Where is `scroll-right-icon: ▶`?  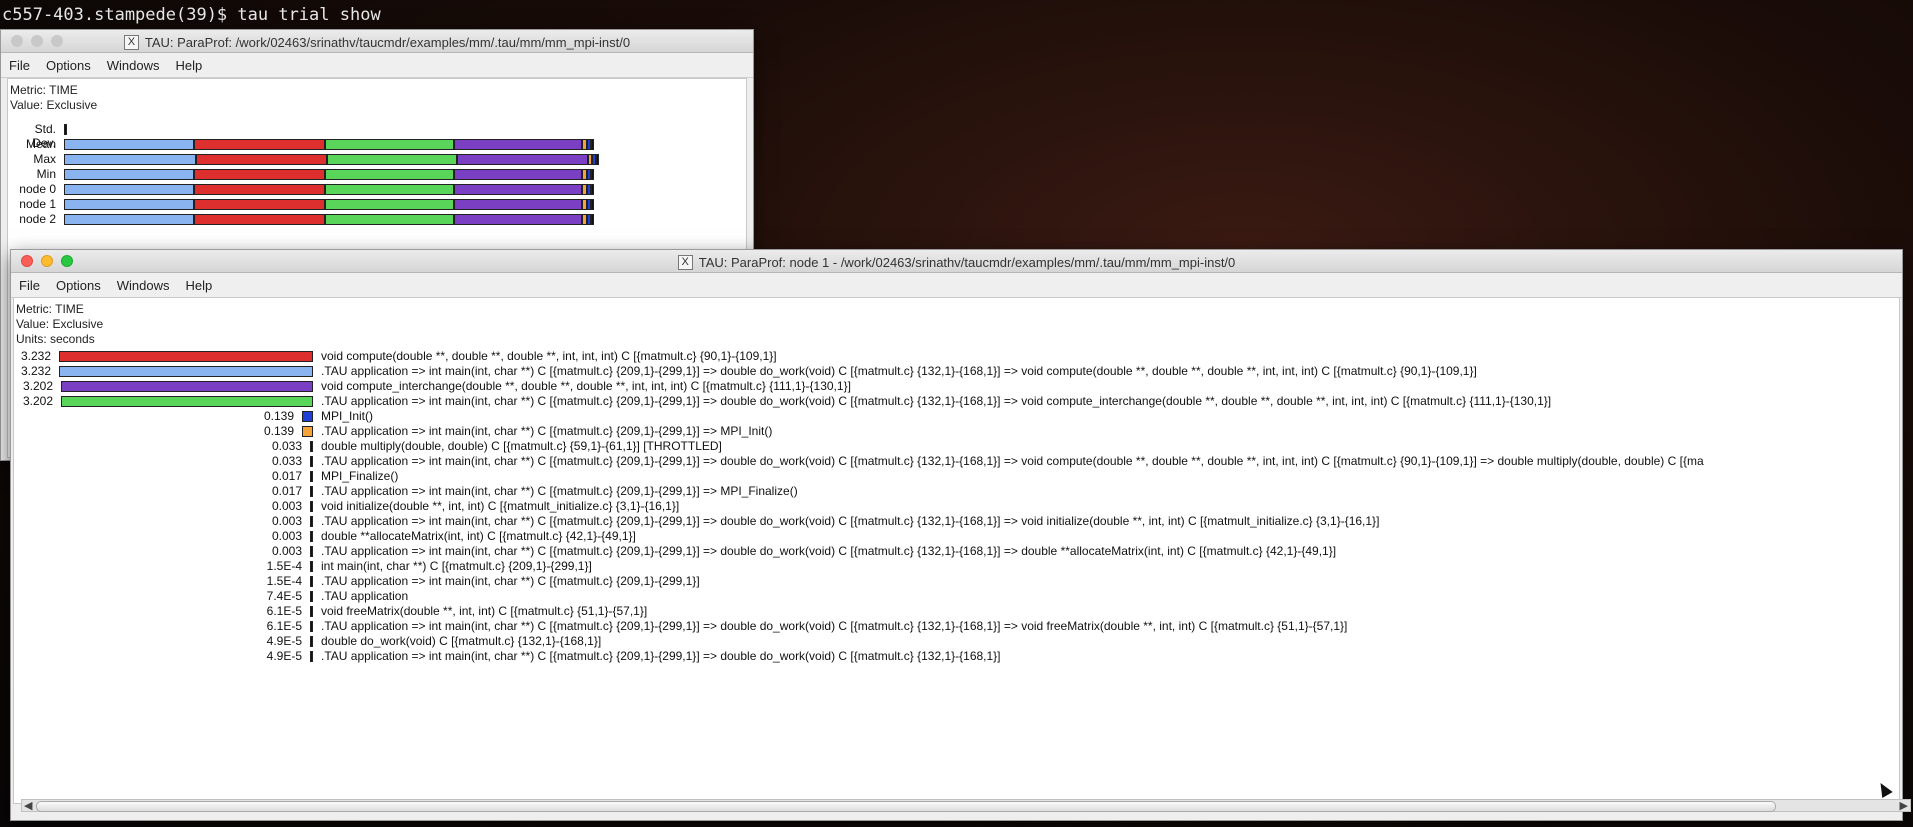
scroll-right-icon: ▶ is located at coordinates (1904, 805).